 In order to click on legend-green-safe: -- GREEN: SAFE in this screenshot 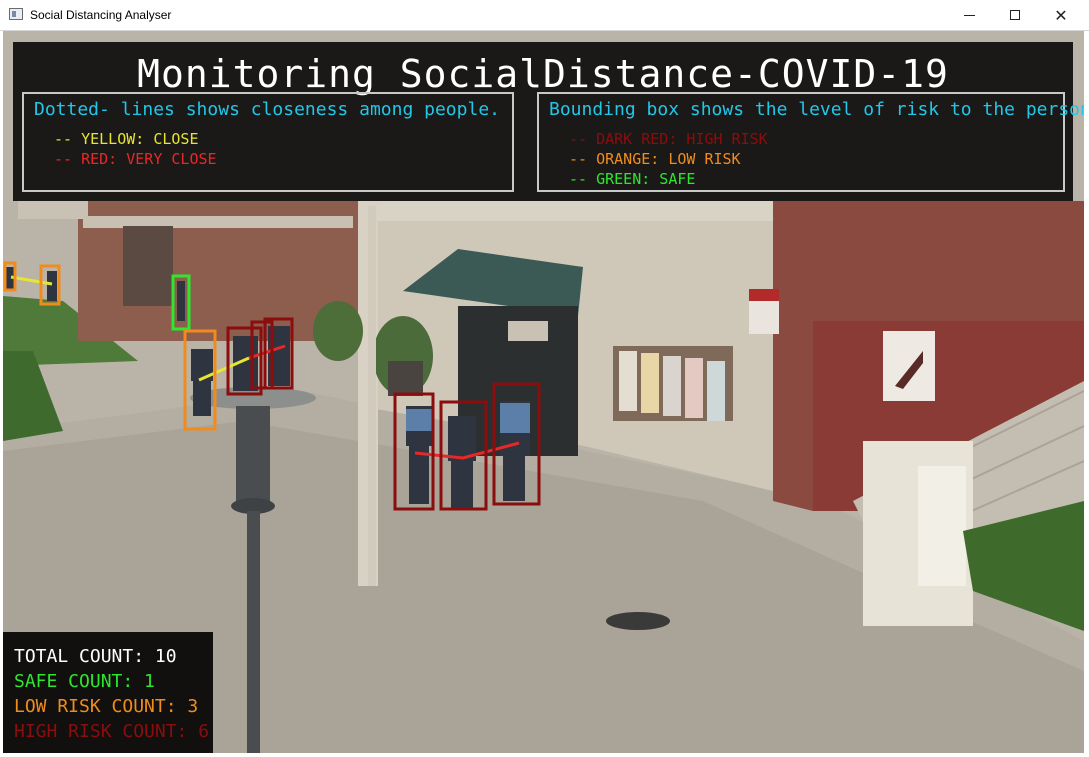, I will do `click(632, 179)`.